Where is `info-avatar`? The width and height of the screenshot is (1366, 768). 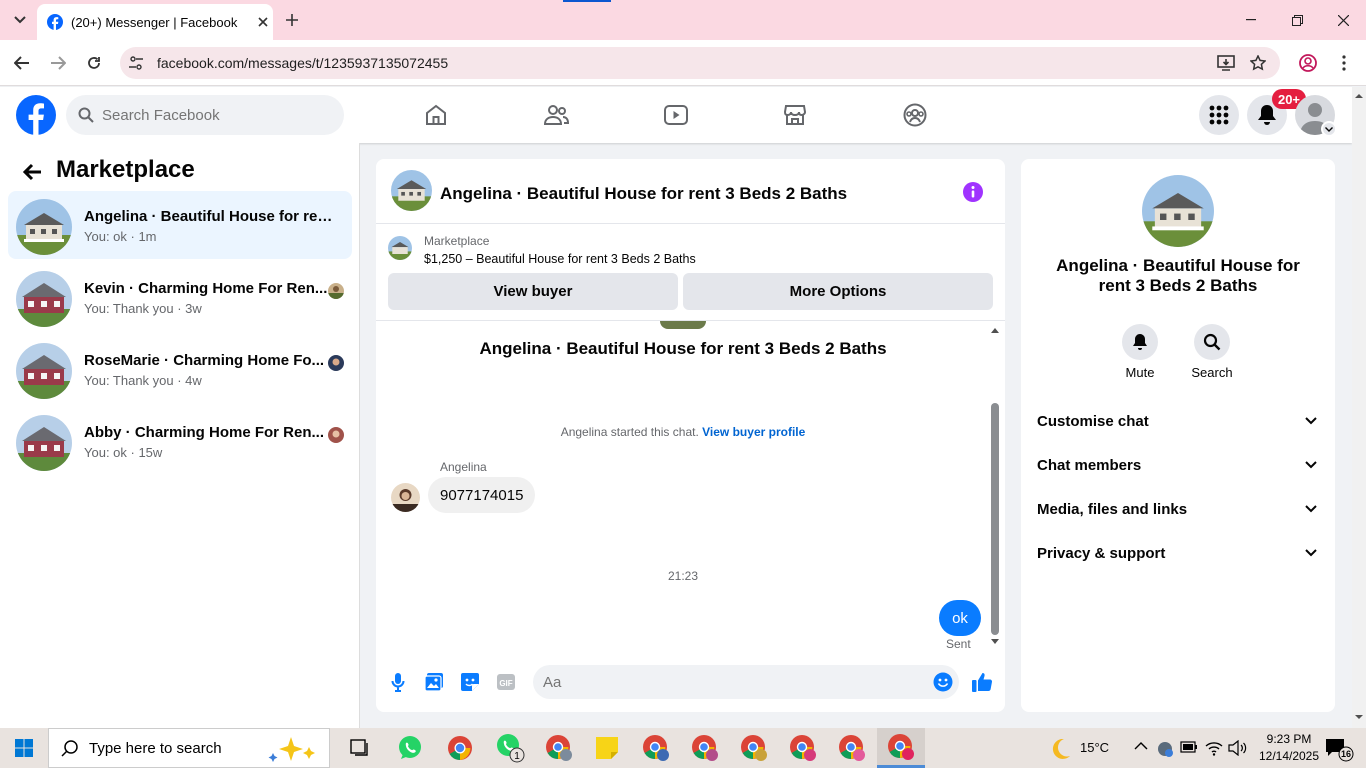
info-avatar is located at coordinates (1178, 211).